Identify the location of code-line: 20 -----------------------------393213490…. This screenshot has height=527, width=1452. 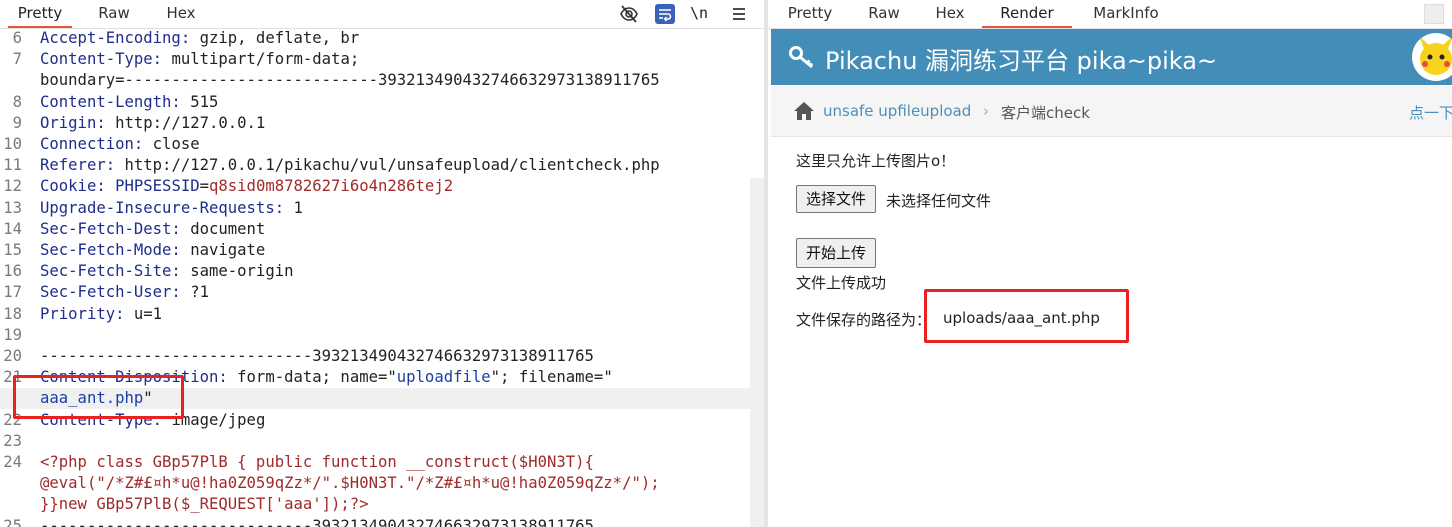
(382, 356).